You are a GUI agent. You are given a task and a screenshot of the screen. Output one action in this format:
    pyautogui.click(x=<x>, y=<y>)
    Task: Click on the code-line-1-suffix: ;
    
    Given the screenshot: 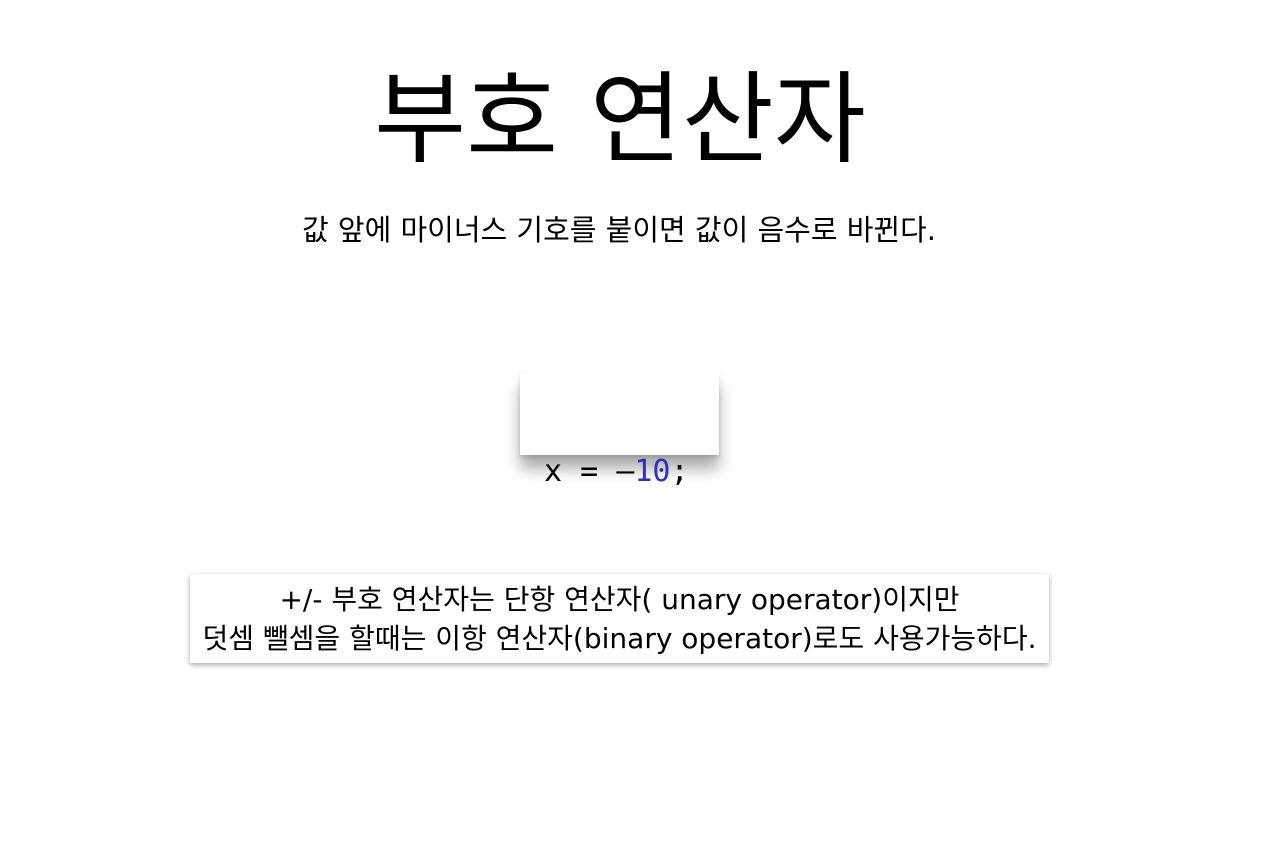 What is the action you would take?
    pyautogui.click(x=679, y=471)
    